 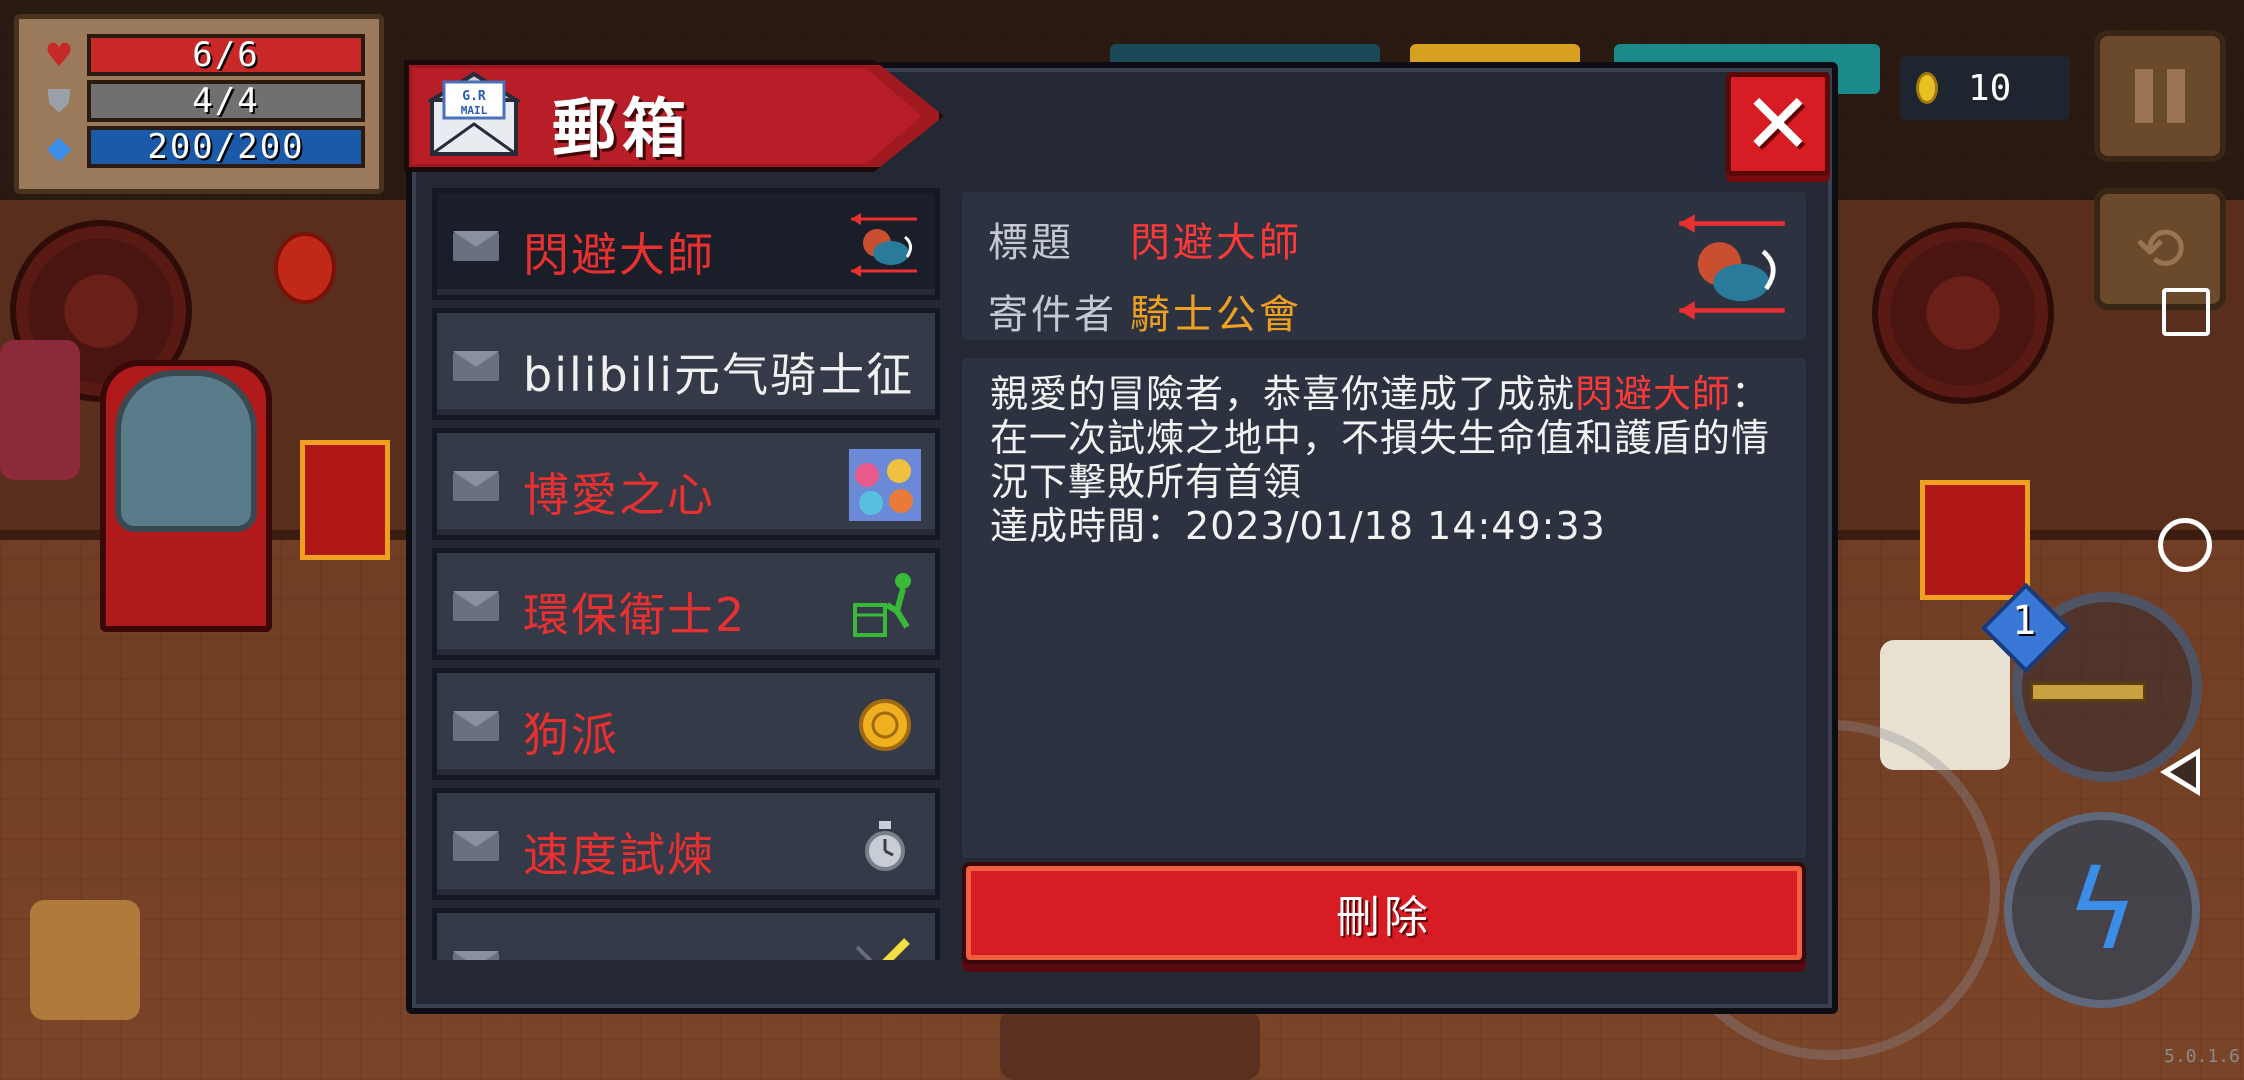 I want to click on pause-button, so click(x=2160, y=96).